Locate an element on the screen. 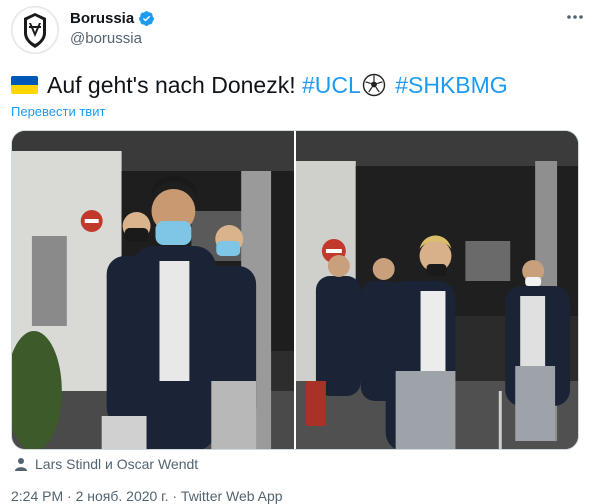  translate-tweet-link: Перевести твит is located at coordinates (58, 111).